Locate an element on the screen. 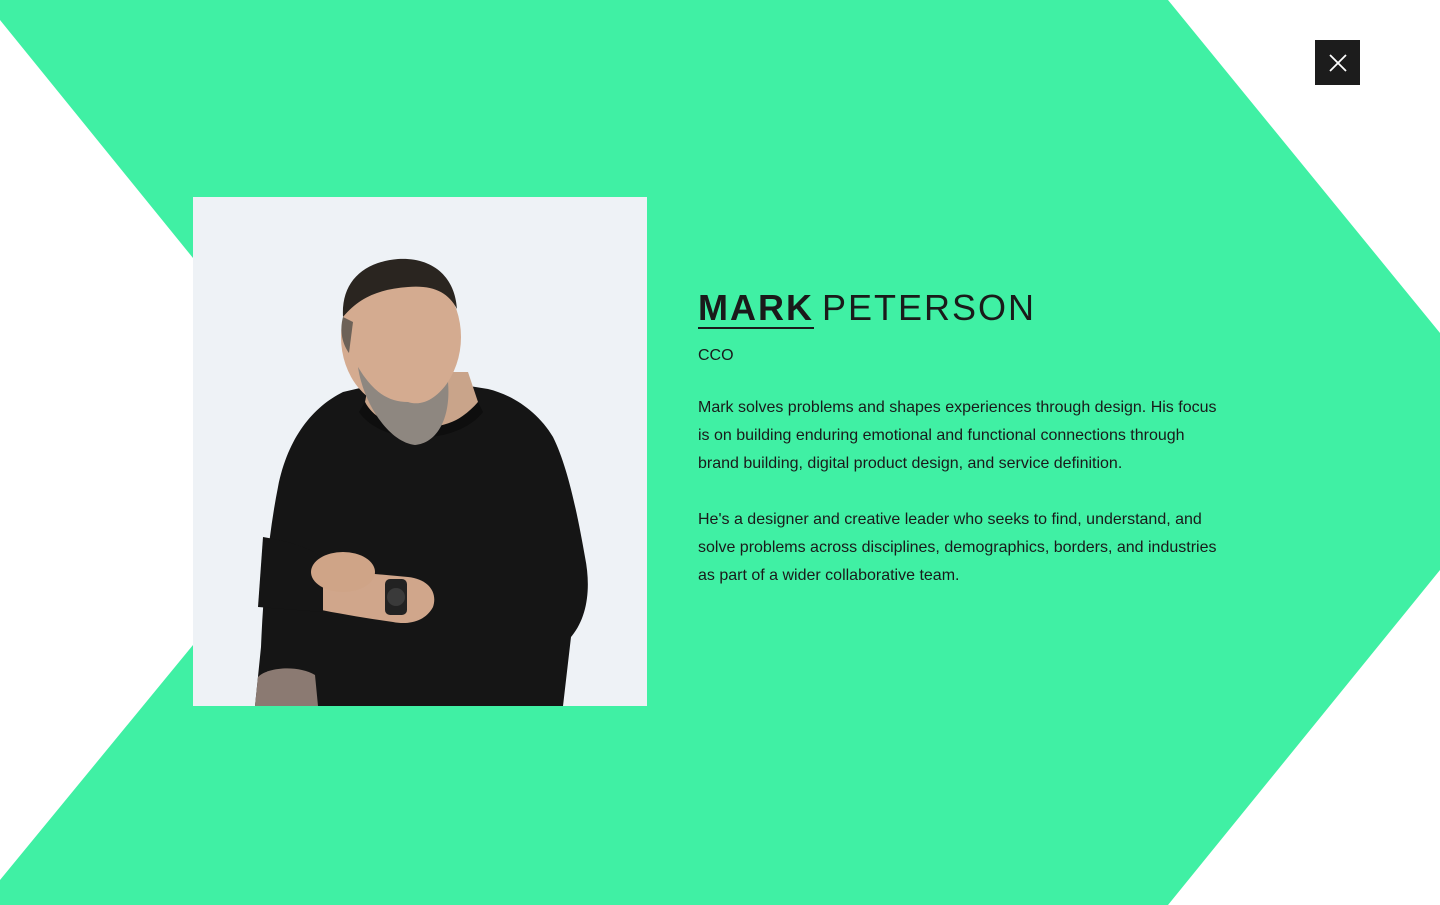 This screenshot has height=905, width=1440. close-button is located at coordinates (1337, 62).